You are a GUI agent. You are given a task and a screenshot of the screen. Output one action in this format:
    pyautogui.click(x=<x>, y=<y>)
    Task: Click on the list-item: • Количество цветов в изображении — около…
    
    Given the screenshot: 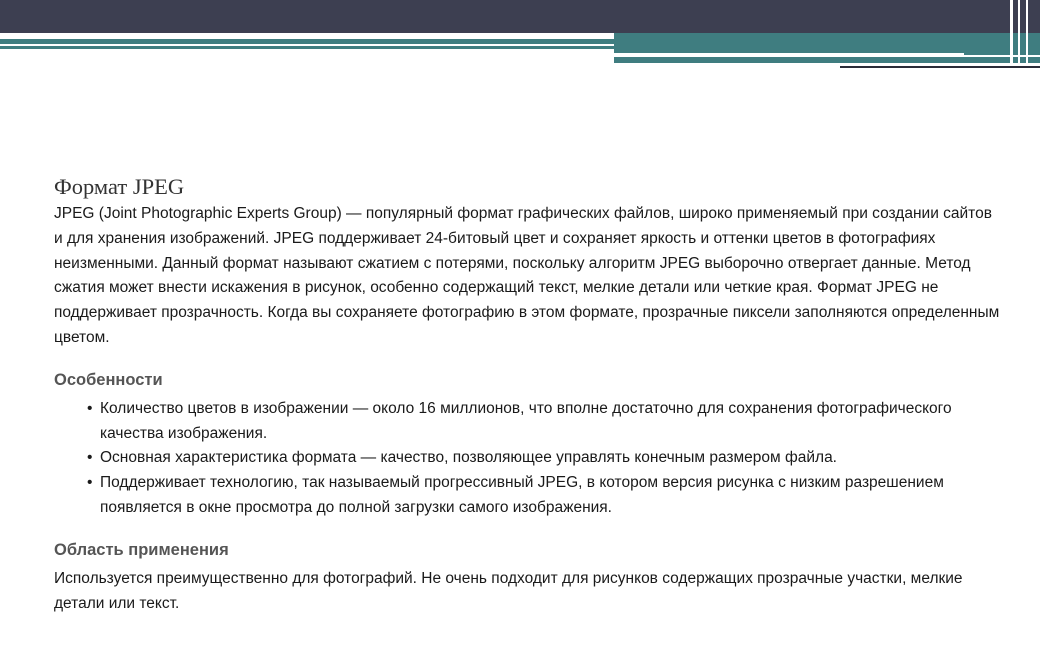 What is the action you would take?
    pyautogui.click(x=545, y=422)
    